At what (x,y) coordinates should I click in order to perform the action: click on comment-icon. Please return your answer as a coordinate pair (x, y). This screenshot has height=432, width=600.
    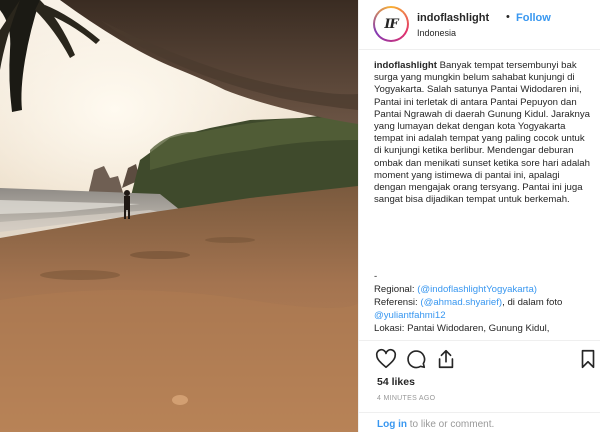
    Looking at the image, I should click on (416, 359).